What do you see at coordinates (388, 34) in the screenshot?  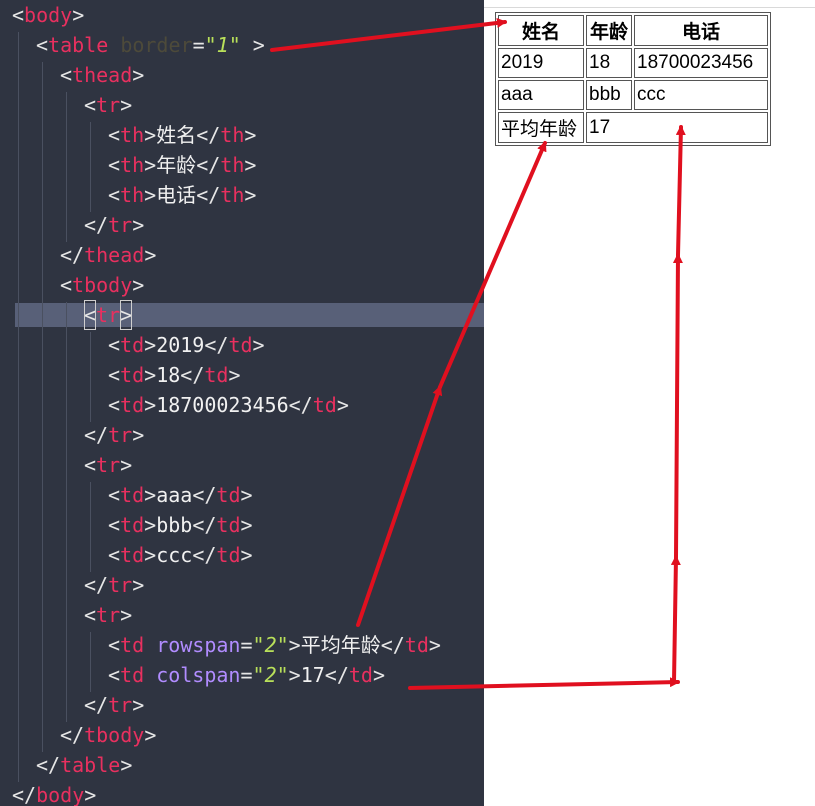 I see `arrow-table-to-preview` at bounding box center [388, 34].